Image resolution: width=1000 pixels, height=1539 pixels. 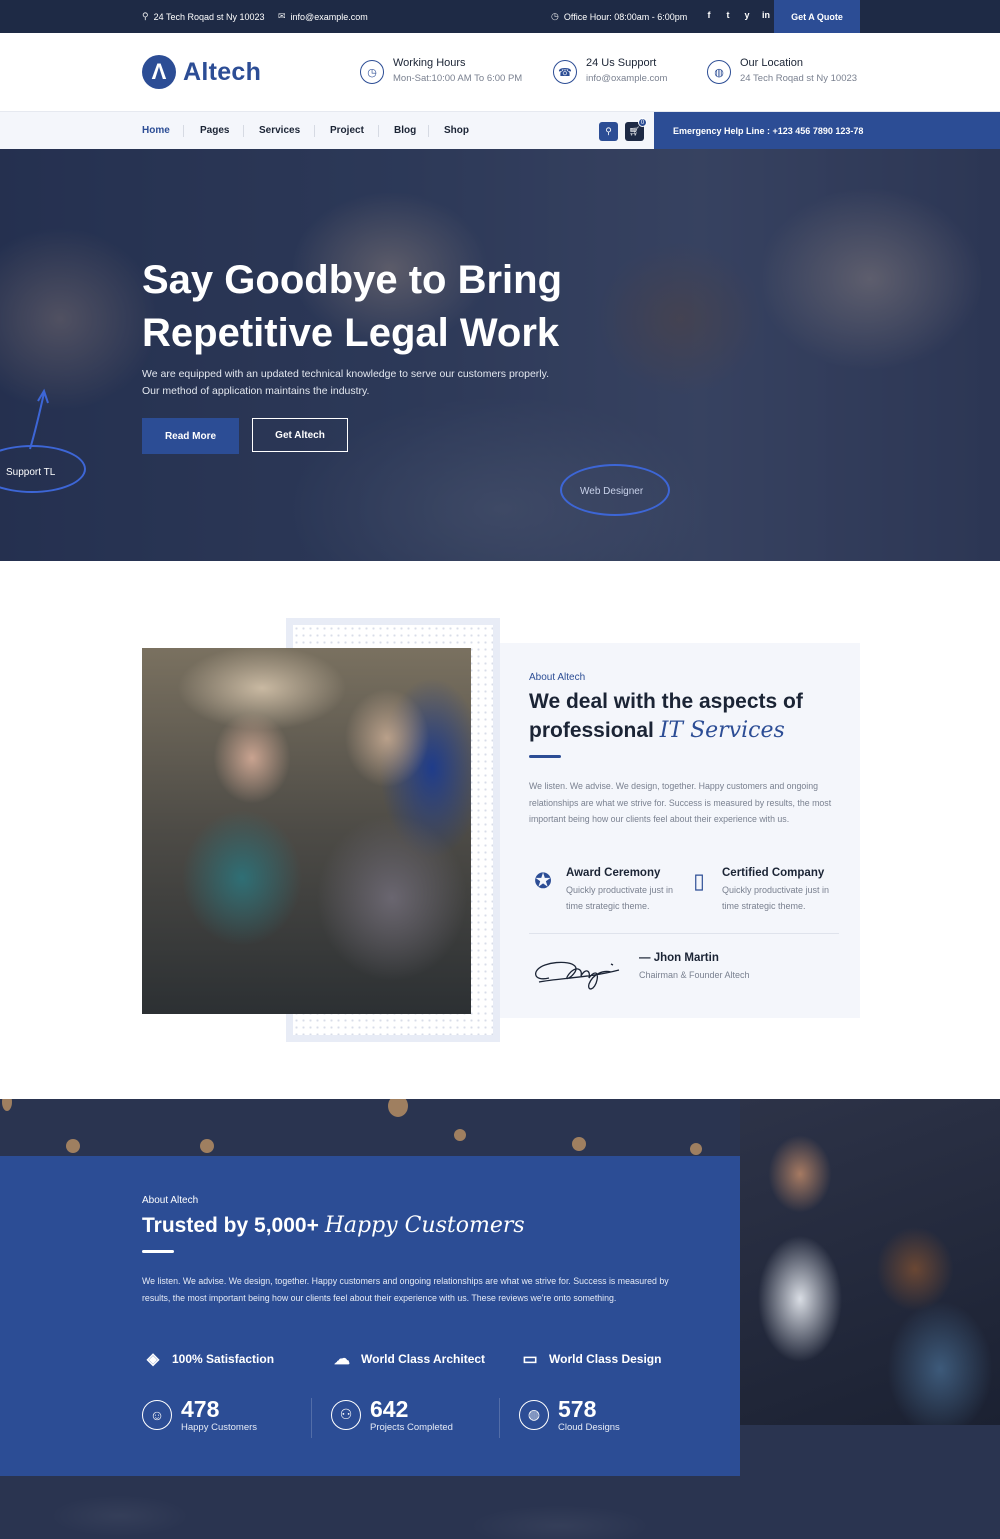 I want to click on get-altech-button: Get Altech, so click(x=300, y=435).